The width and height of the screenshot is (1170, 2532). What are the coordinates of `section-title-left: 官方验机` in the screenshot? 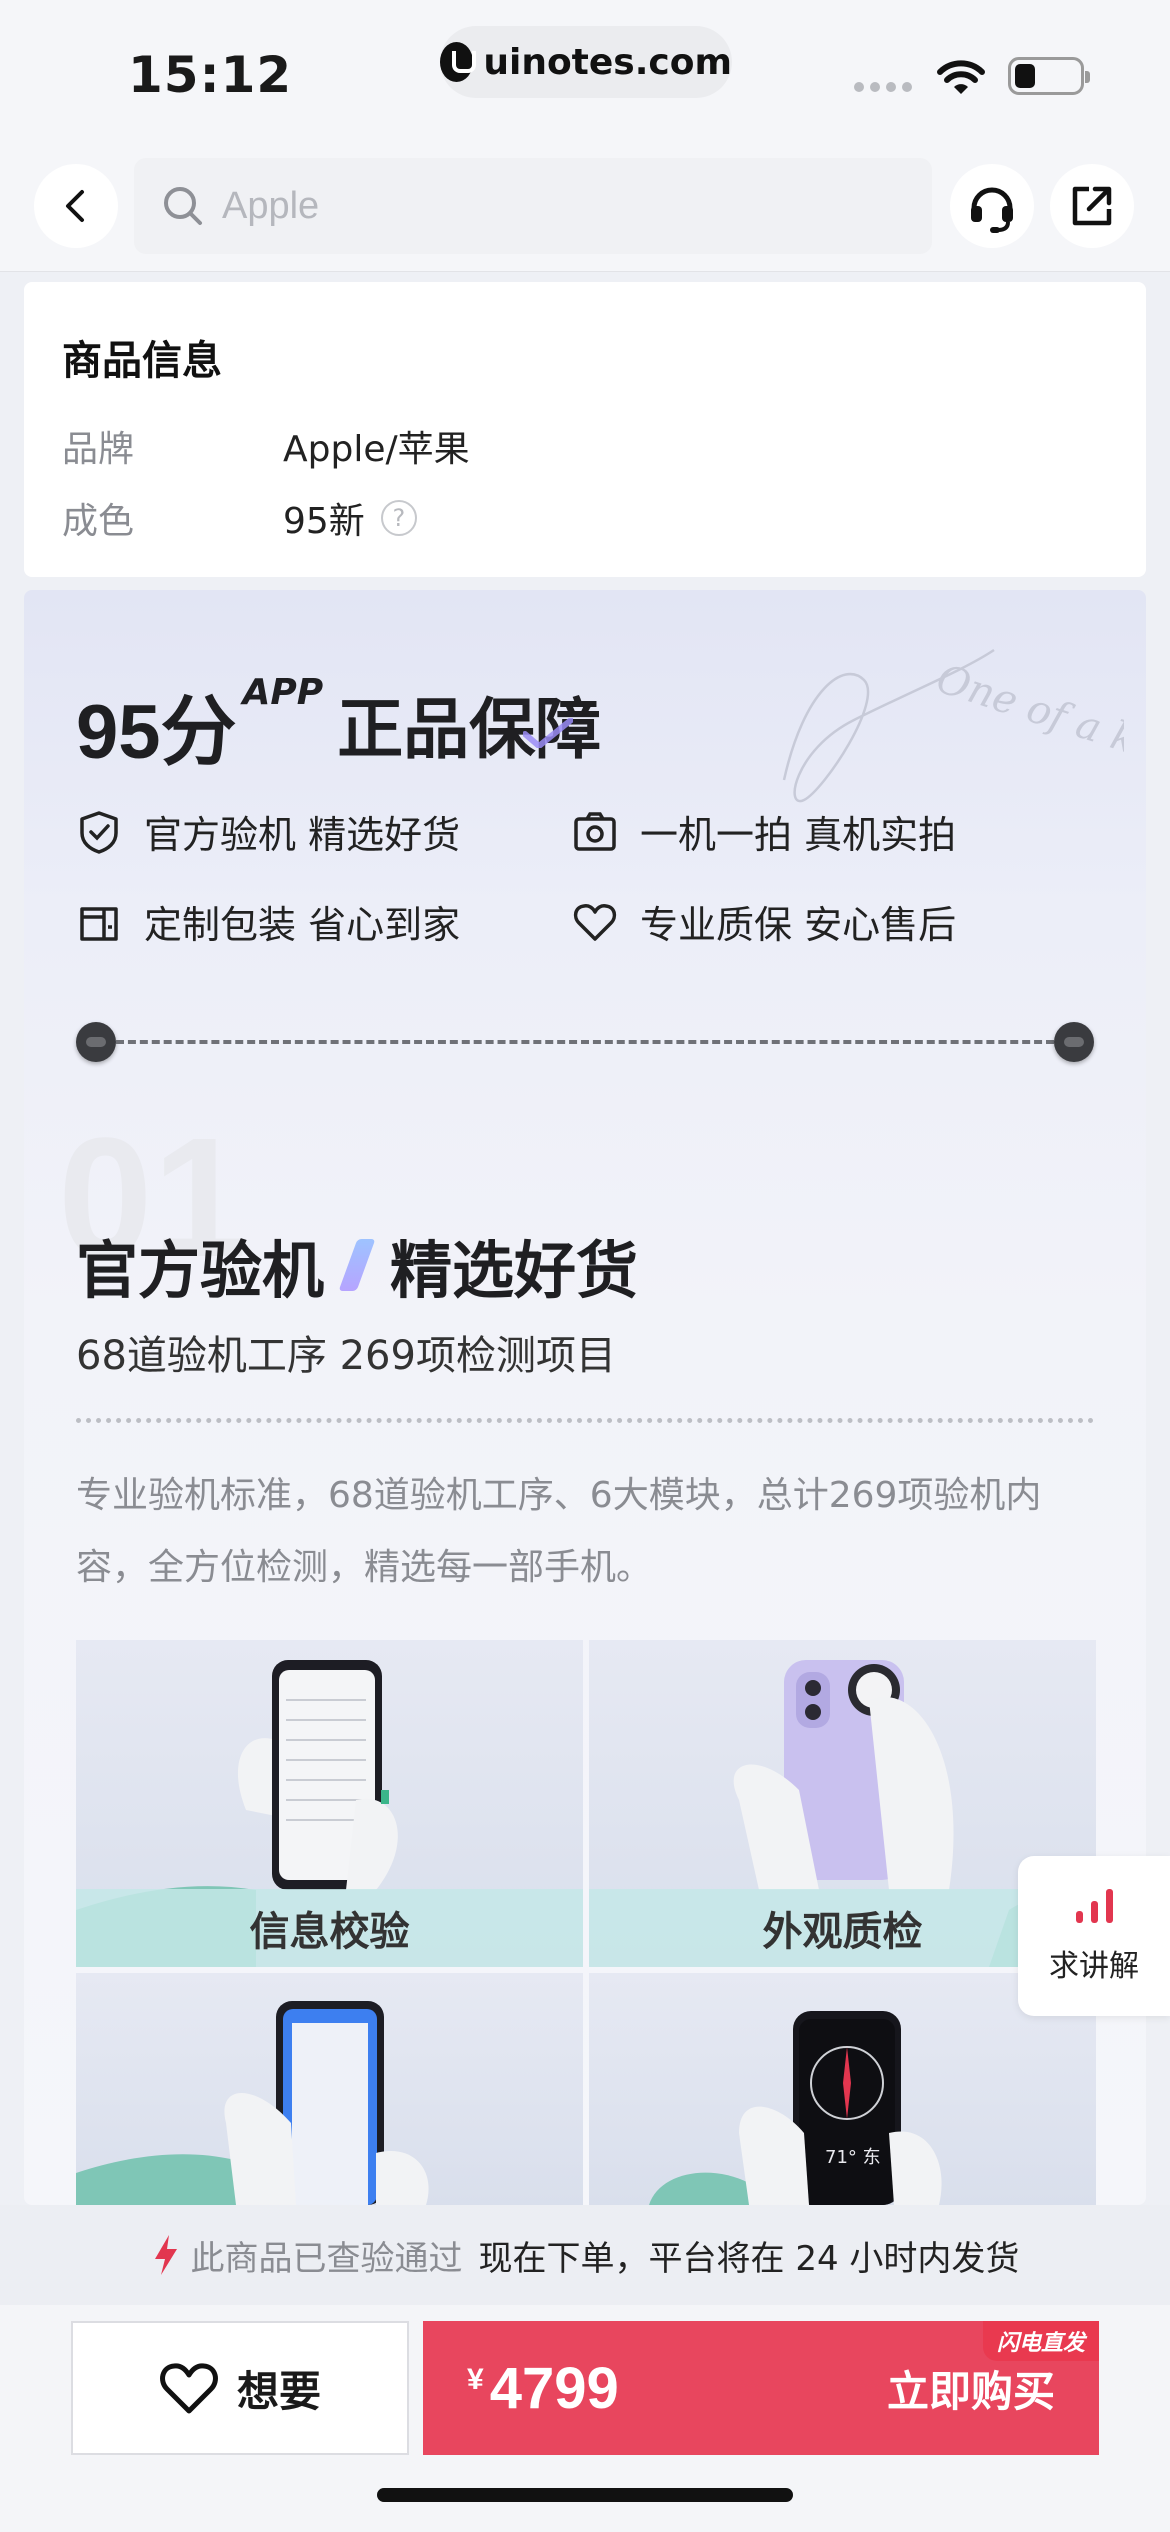 It's located at (200, 1270).